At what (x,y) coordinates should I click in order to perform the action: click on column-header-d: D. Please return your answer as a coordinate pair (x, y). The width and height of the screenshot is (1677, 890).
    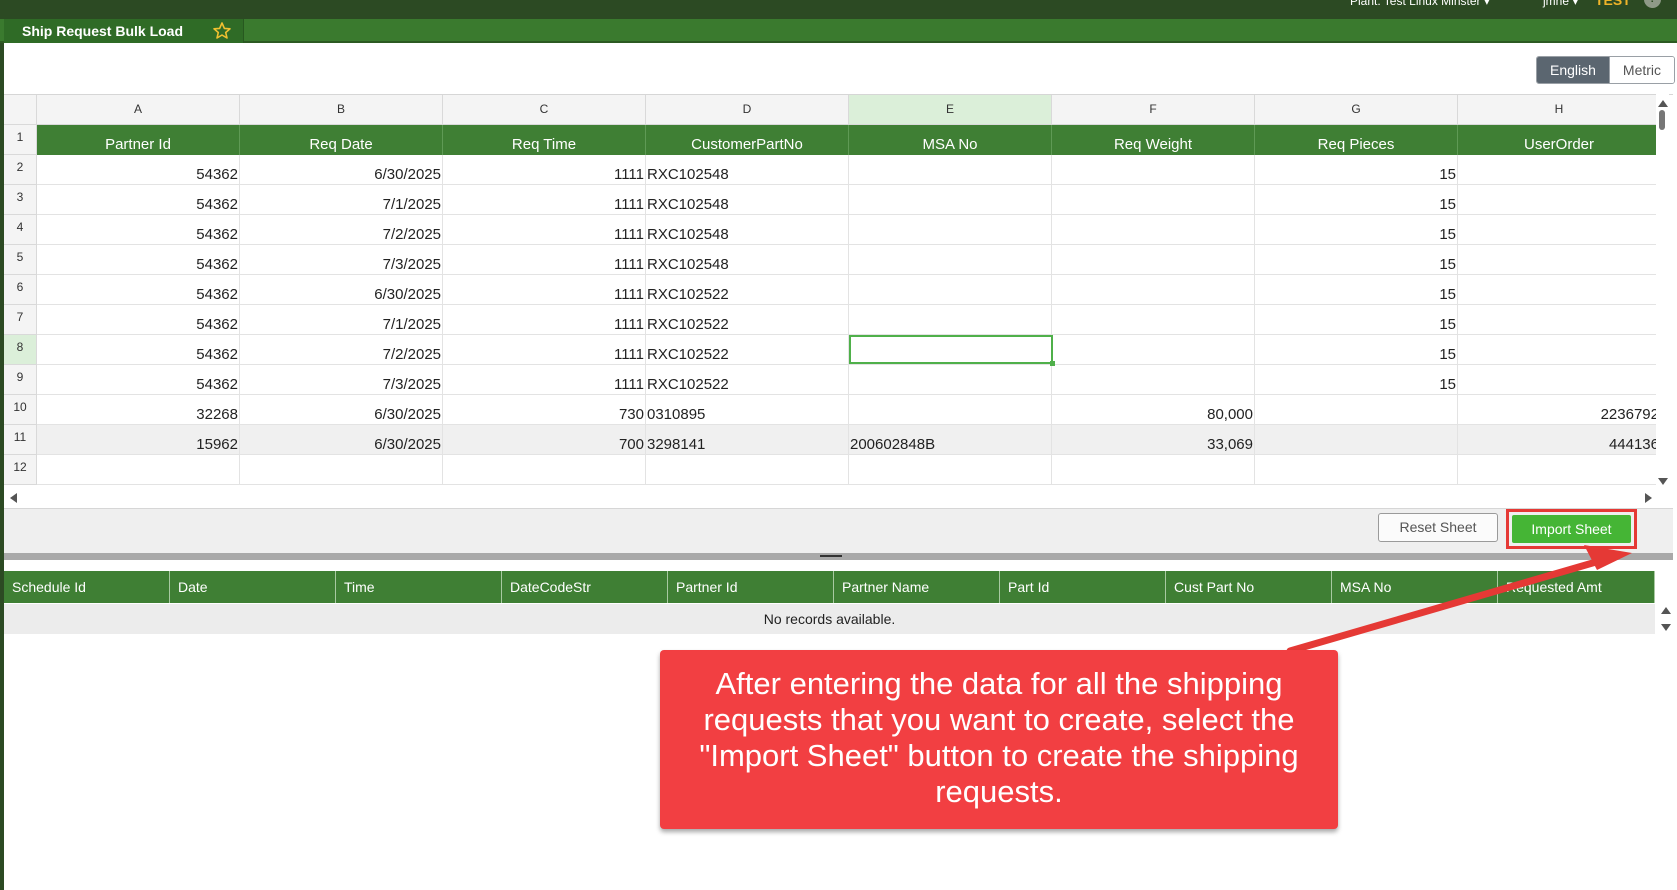
    Looking at the image, I should click on (747, 110).